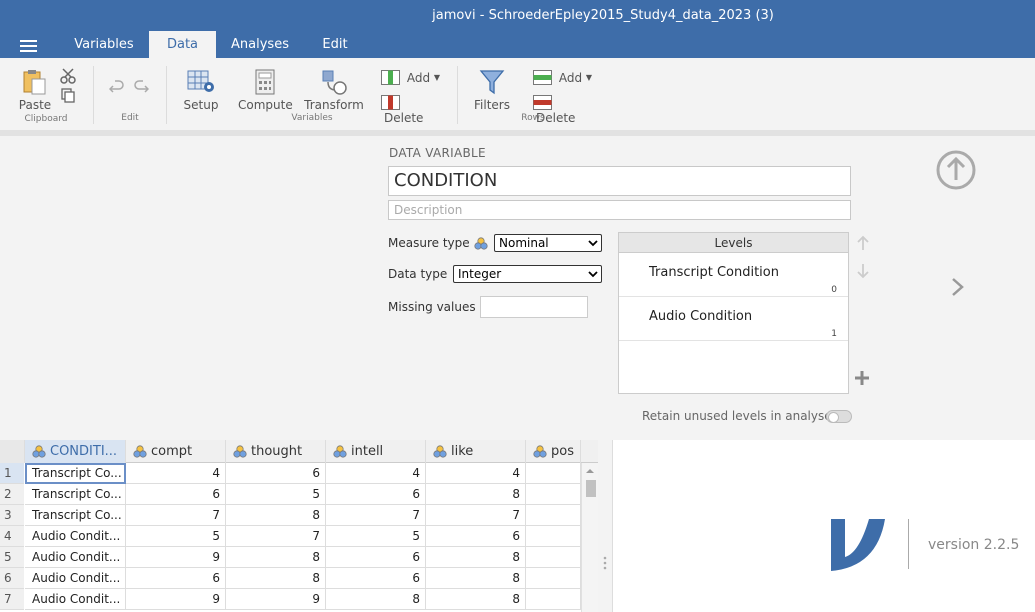  Describe the element at coordinates (589, 537) in the screenshot. I see `vertical-scrollbar` at that location.